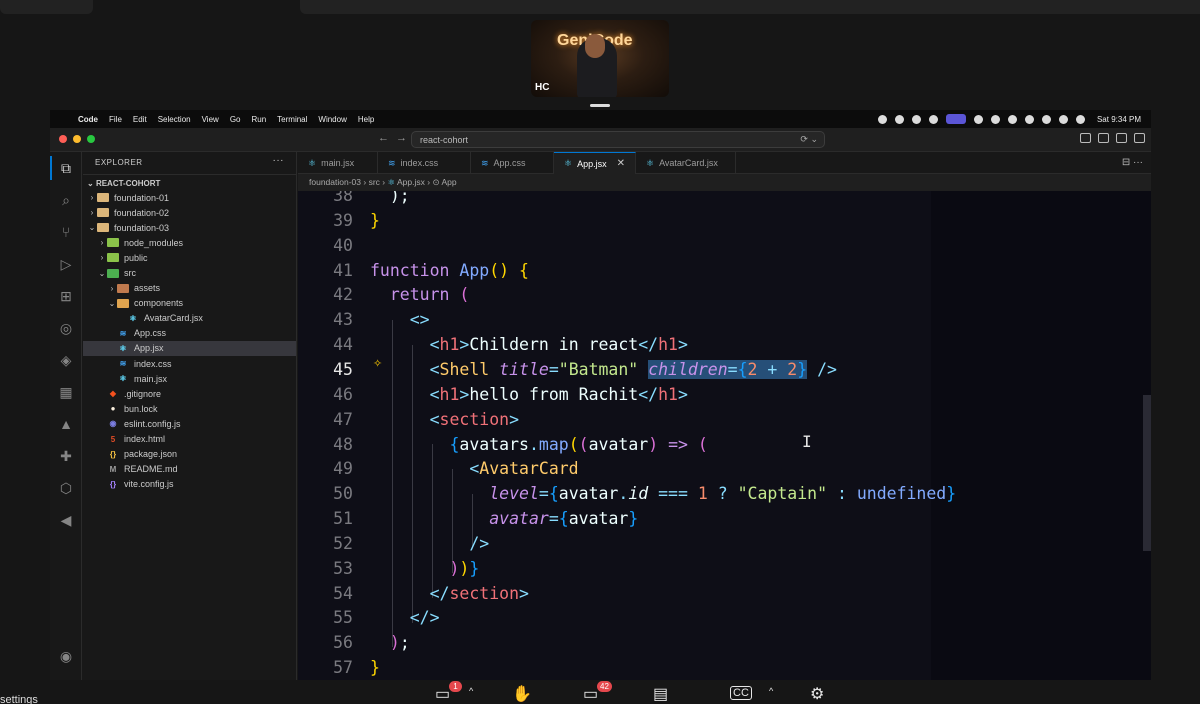 The width and height of the screenshot is (1200, 704). I want to click on code-line: 43 <>, so click(724, 320).